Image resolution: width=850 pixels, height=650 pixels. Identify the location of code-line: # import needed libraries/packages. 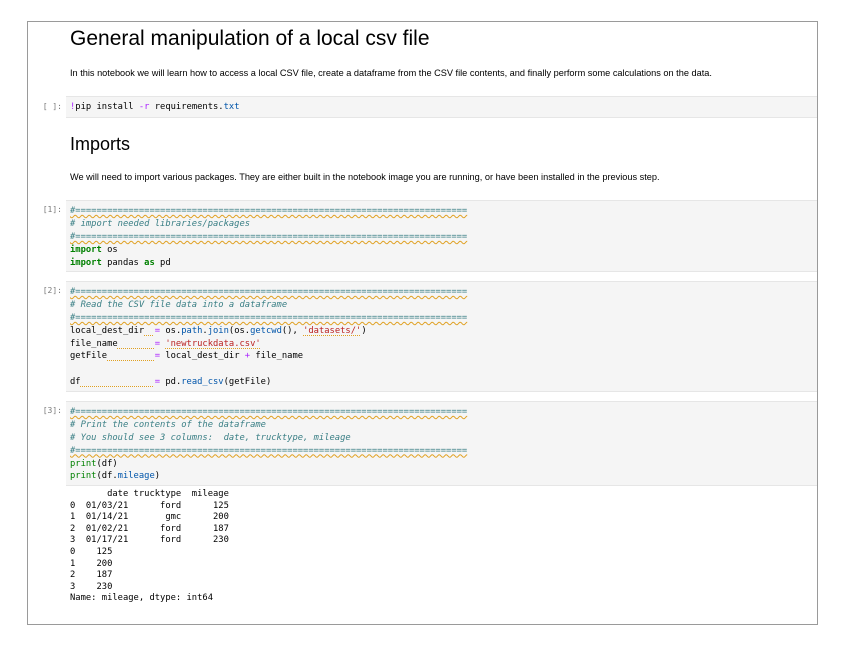
(160, 223).